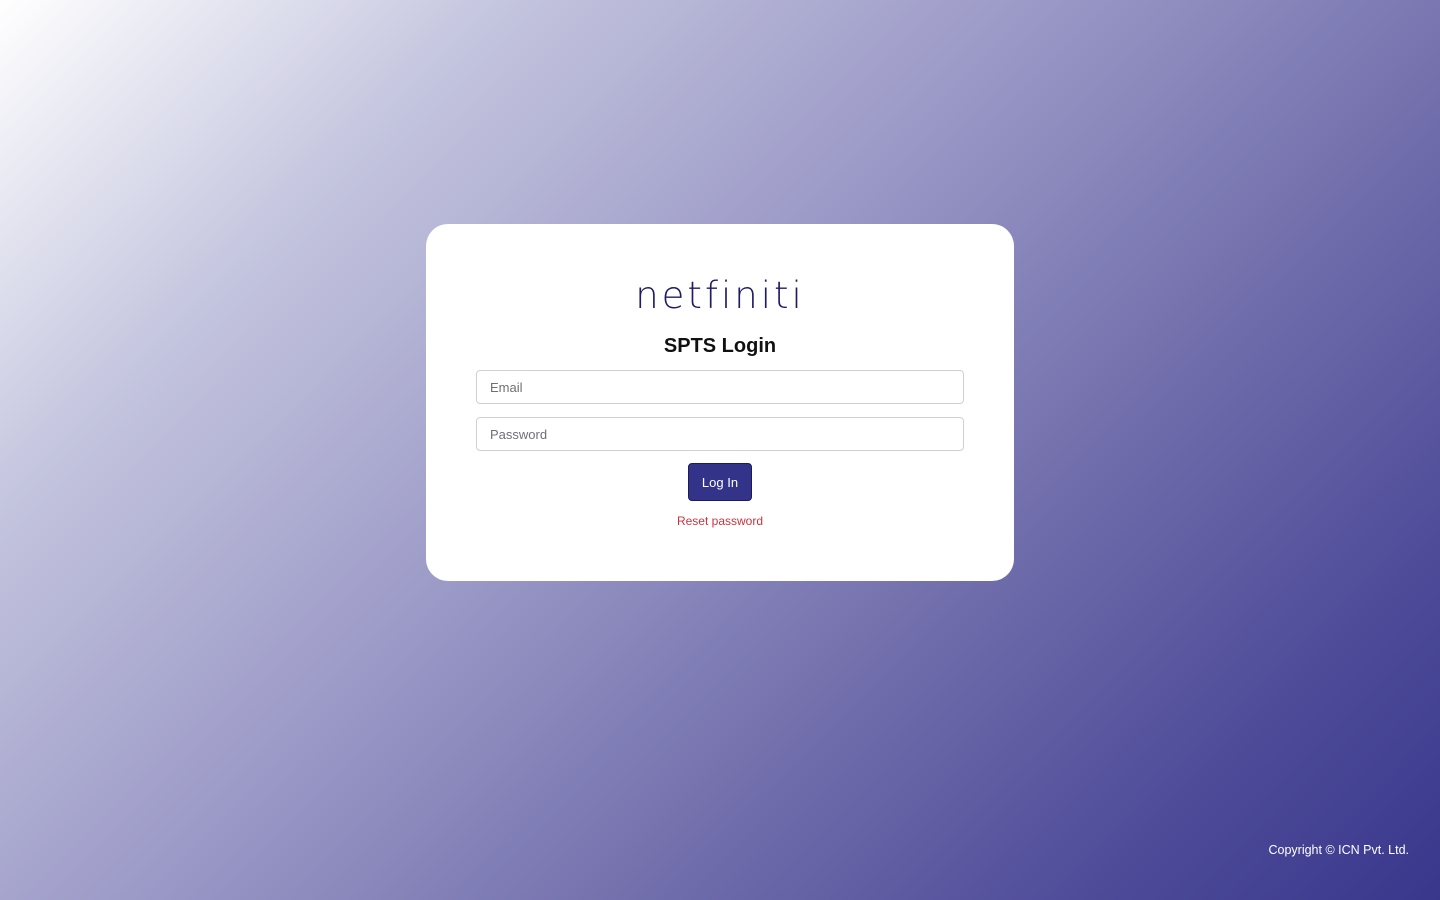 Image resolution: width=1440 pixels, height=900 pixels. What do you see at coordinates (720, 434) in the screenshot?
I see `password-field` at bounding box center [720, 434].